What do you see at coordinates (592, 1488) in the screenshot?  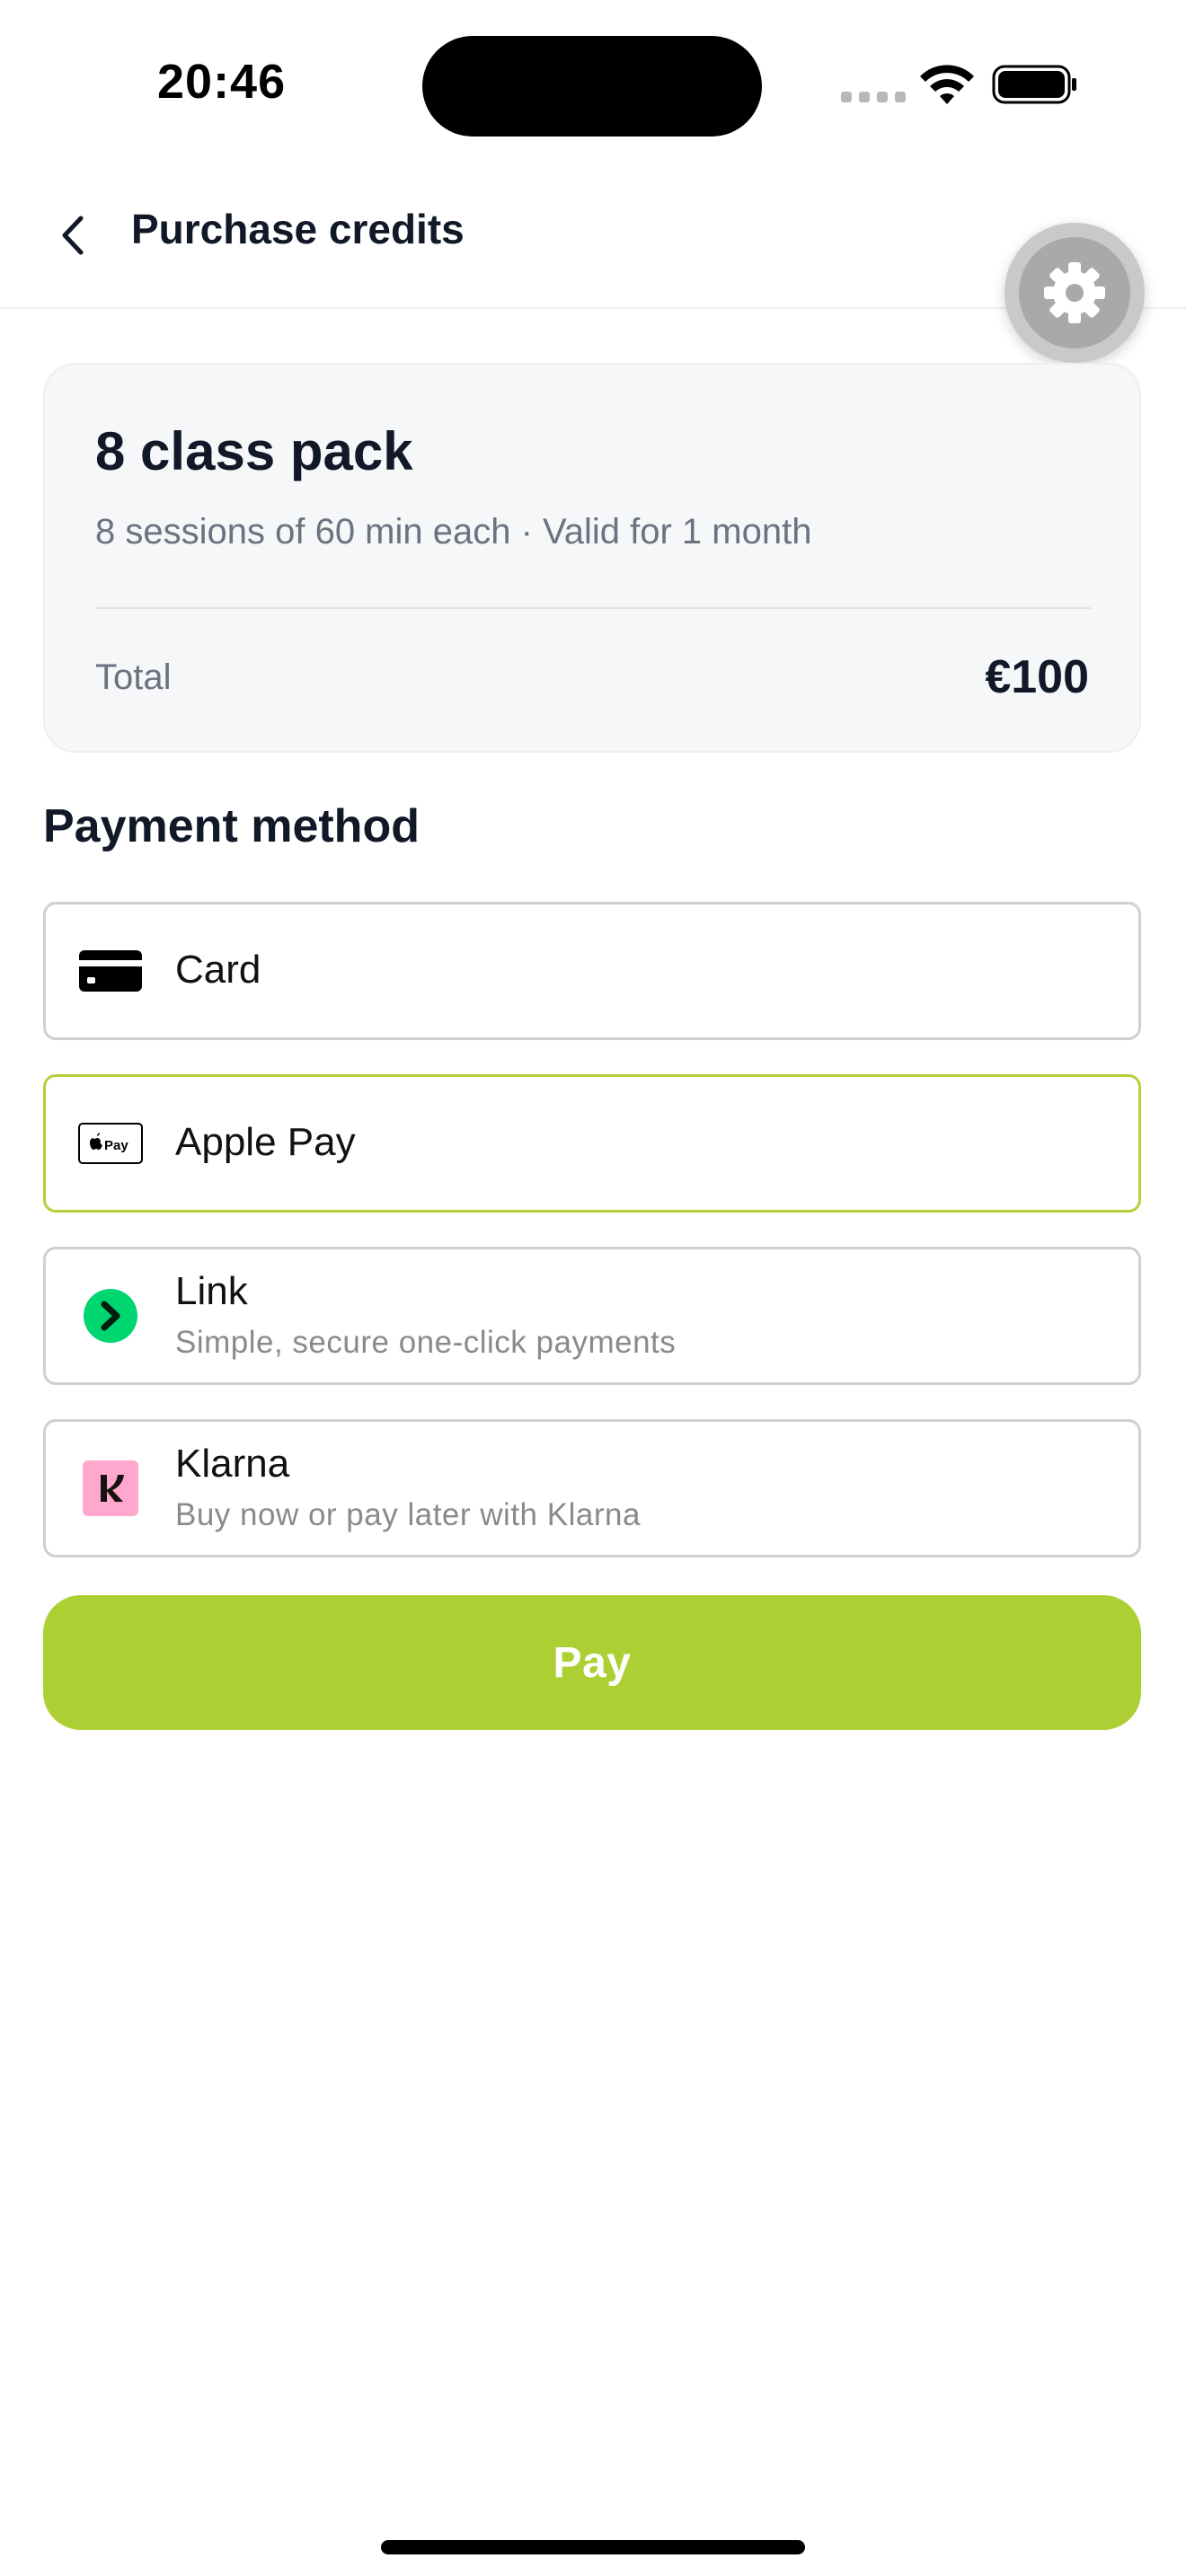 I see `payment-option-klarna: Klarna Buy now or pay later with Klarna` at bounding box center [592, 1488].